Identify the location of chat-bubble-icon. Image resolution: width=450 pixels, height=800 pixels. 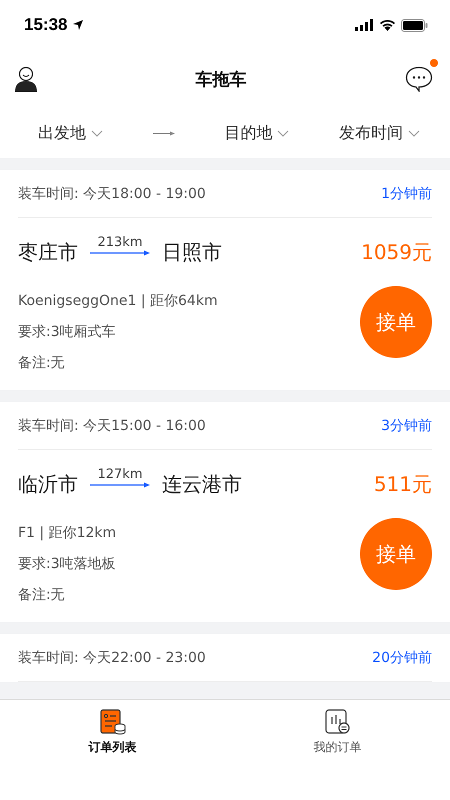
(419, 79).